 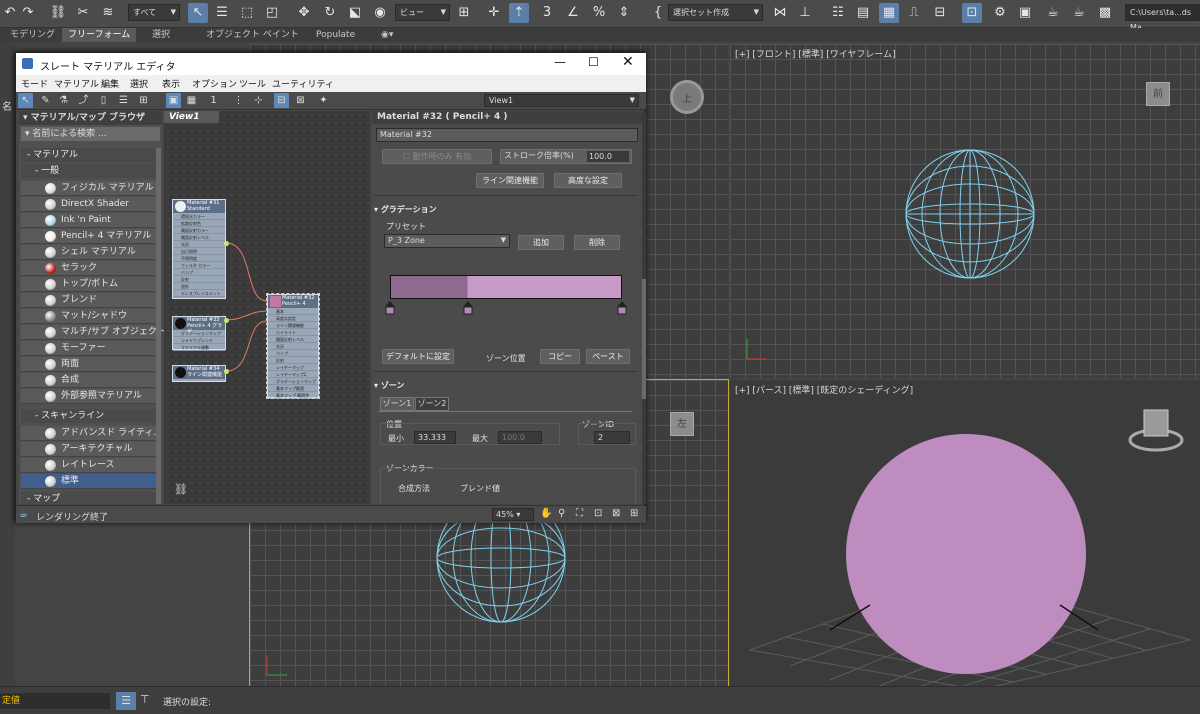 I want to click on rotate-icon: ↻, so click(x=330, y=13).